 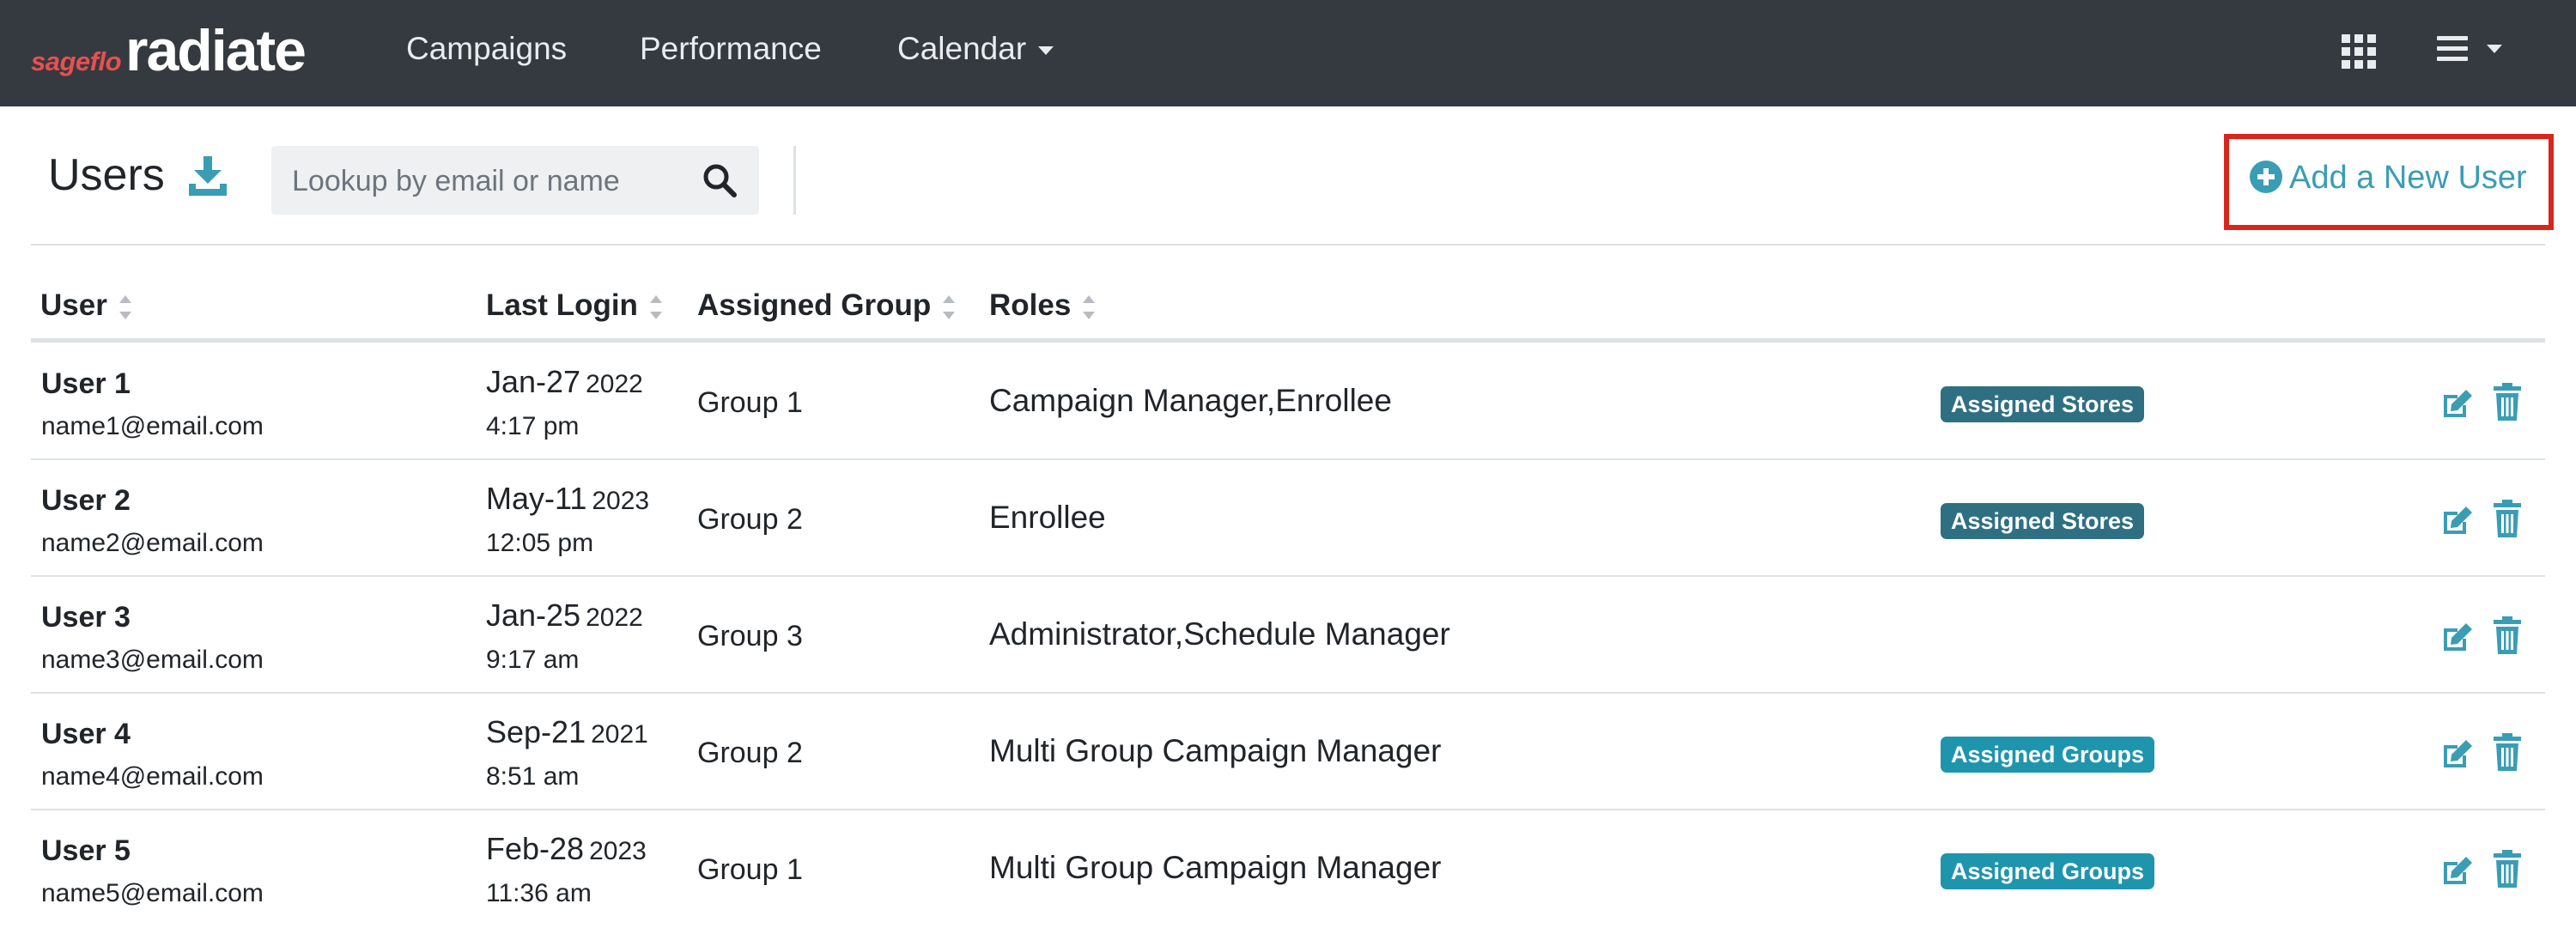 I want to click on table-header-separator, so click(x=1288, y=340).